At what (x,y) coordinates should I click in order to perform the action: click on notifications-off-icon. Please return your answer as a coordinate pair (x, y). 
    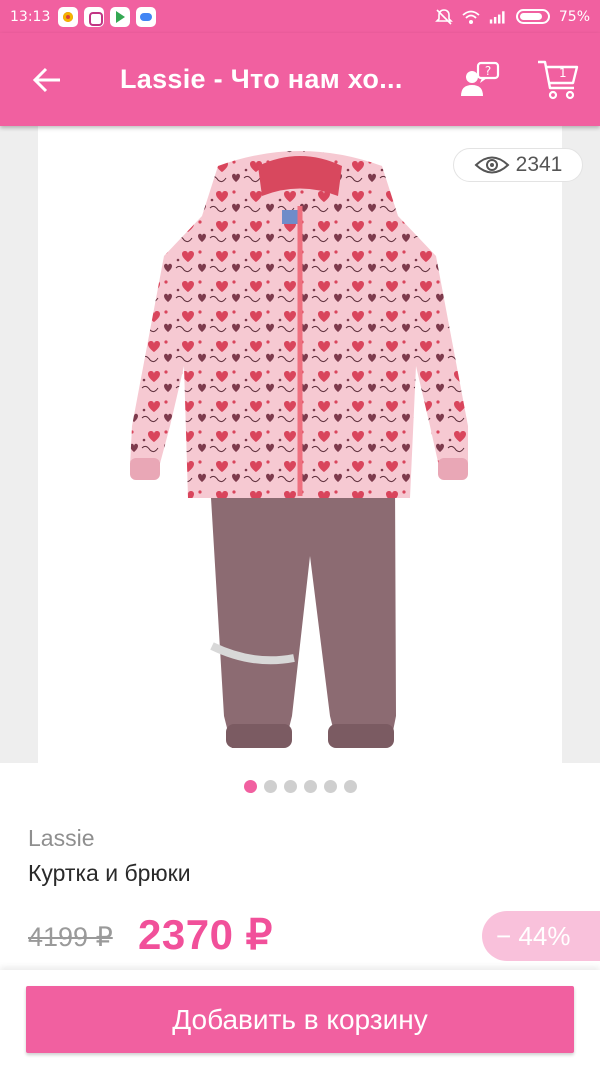
    Looking at the image, I should click on (443, 16).